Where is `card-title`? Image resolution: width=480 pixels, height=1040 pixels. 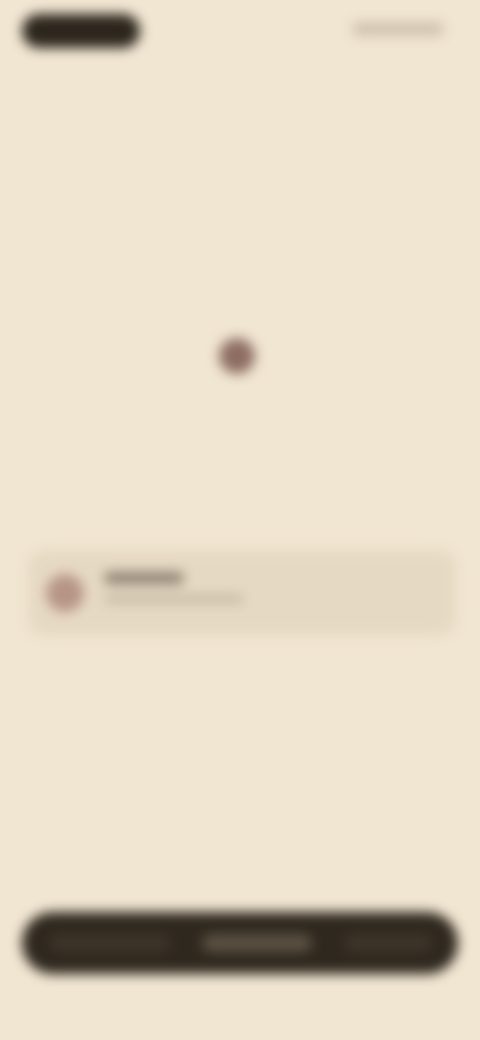
card-title is located at coordinates (144, 578).